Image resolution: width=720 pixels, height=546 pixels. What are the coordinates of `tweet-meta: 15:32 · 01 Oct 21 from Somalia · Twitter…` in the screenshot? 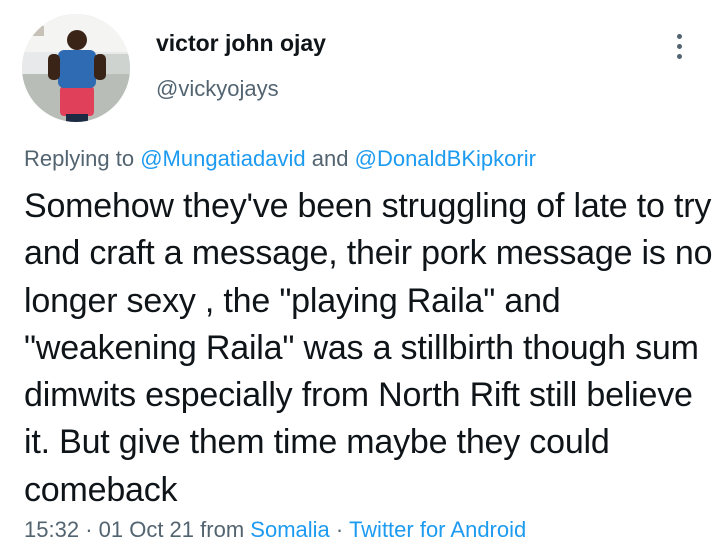 It's located at (275, 530).